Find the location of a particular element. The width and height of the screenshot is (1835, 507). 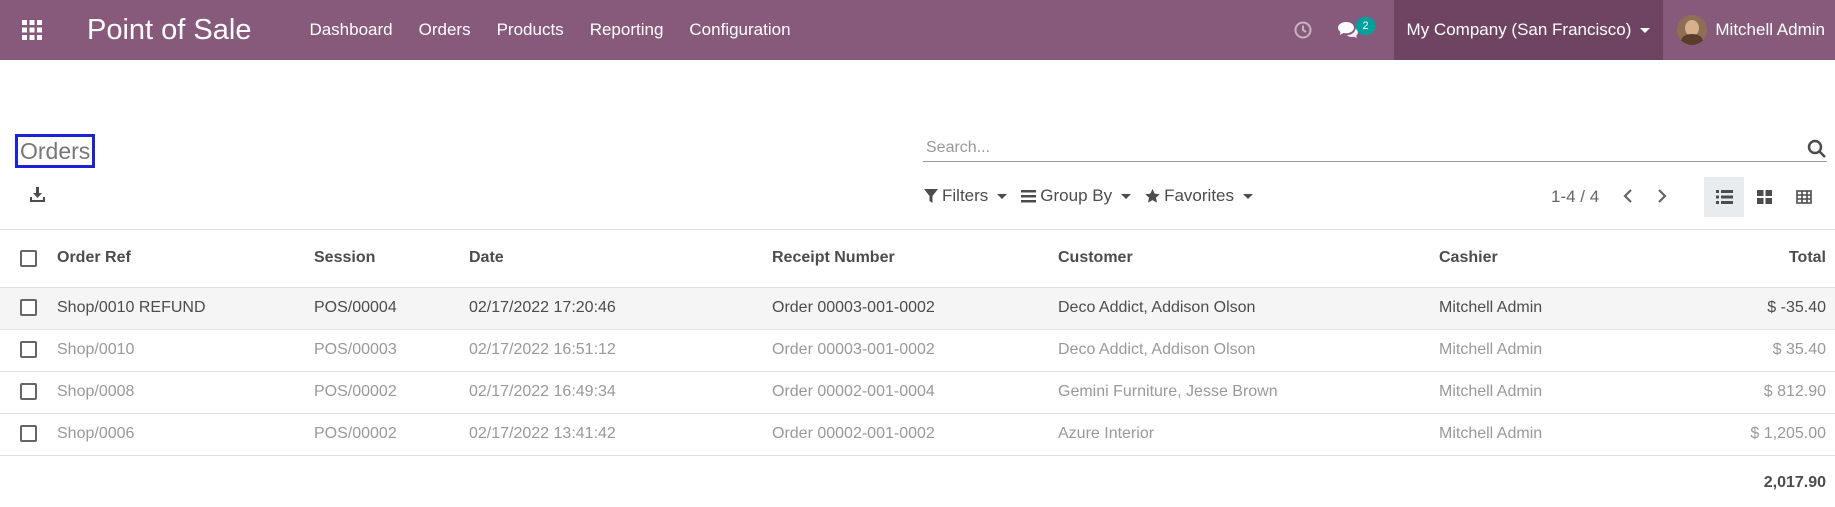

apps-grid-icon is located at coordinates (32, 30).